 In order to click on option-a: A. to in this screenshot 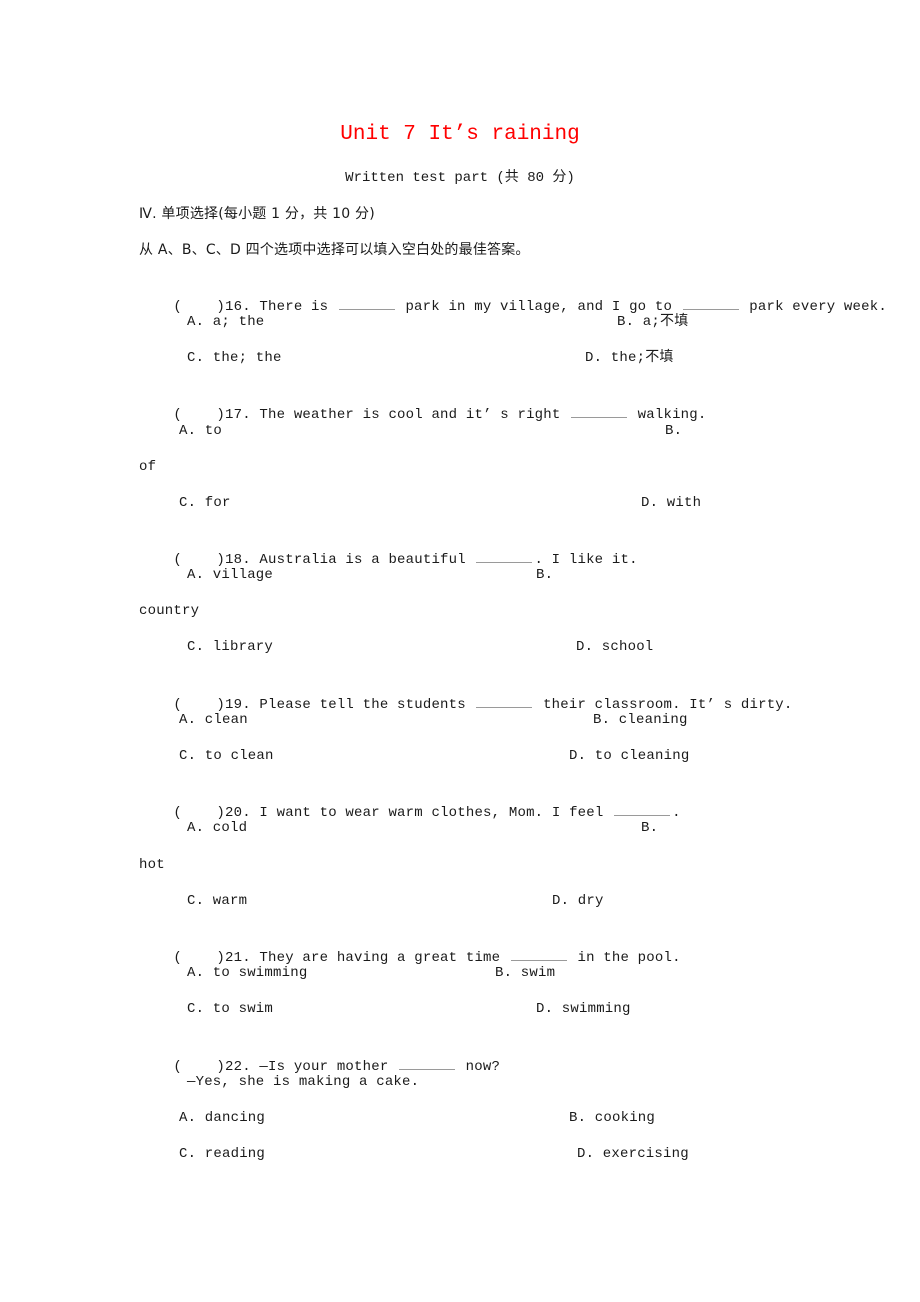, I will do `click(200, 431)`.